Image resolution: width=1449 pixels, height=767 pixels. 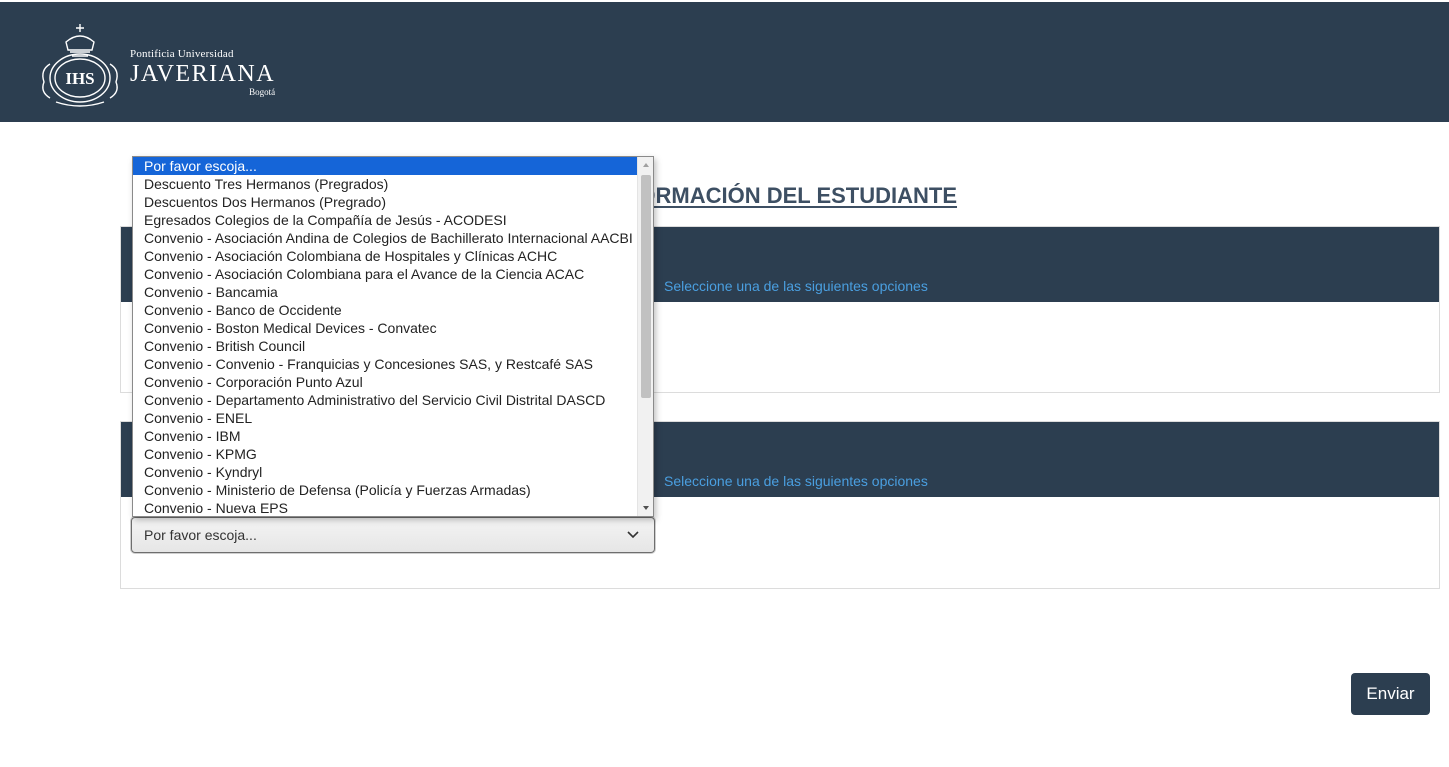 What do you see at coordinates (633, 535) in the screenshot?
I see `chevron-down-icon` at bounding box center [633, 535].